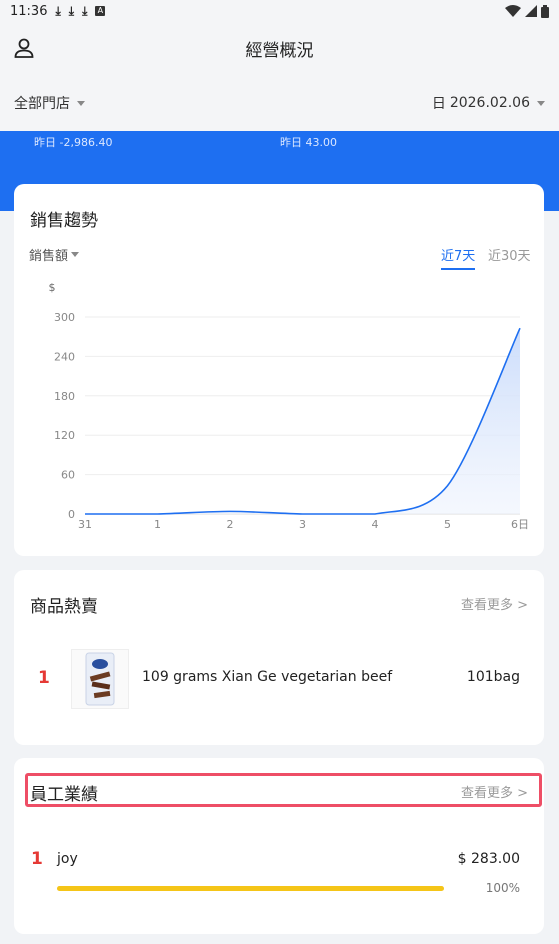 The width and height of the screenshot is (559, 944). Describe the element at coordinates (100, 11) in the screenshot. I see `a-notification-icon: A` at that location.